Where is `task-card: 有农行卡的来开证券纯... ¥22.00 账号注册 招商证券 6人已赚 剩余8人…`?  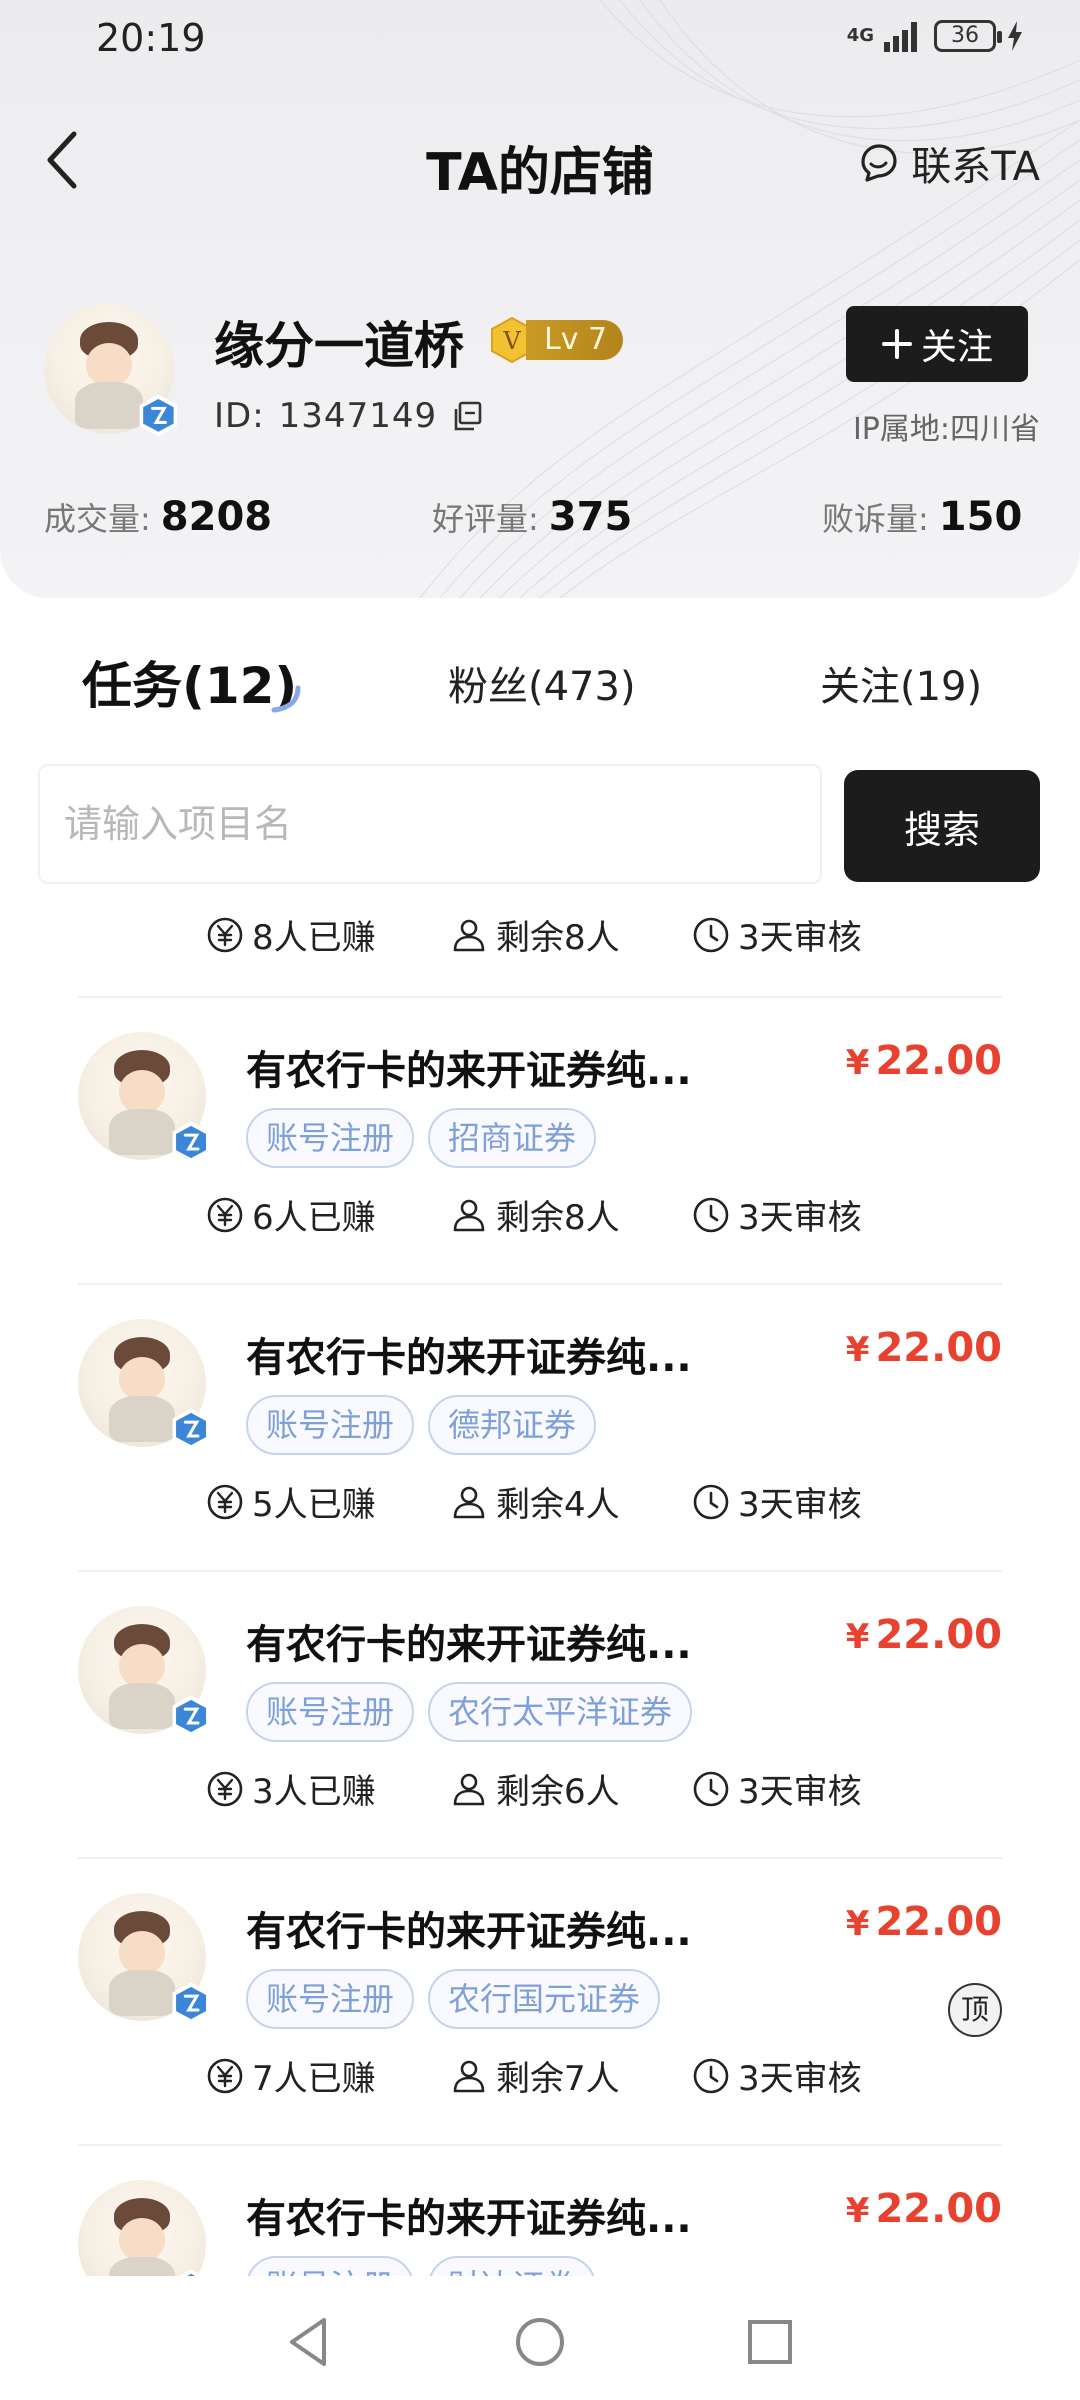
task-card: 有农行卡的来开证券纯... ¥22.00 账号注册 招商证券 6人已赚 剩余8人… is located at coordinates (540, 1141).